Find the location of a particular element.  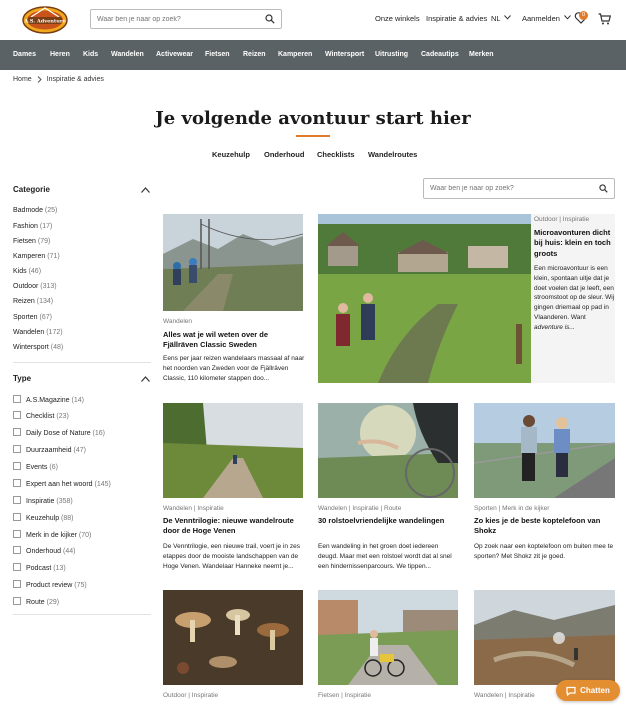

category-kids: Kids is located at coordinates (90, 54).